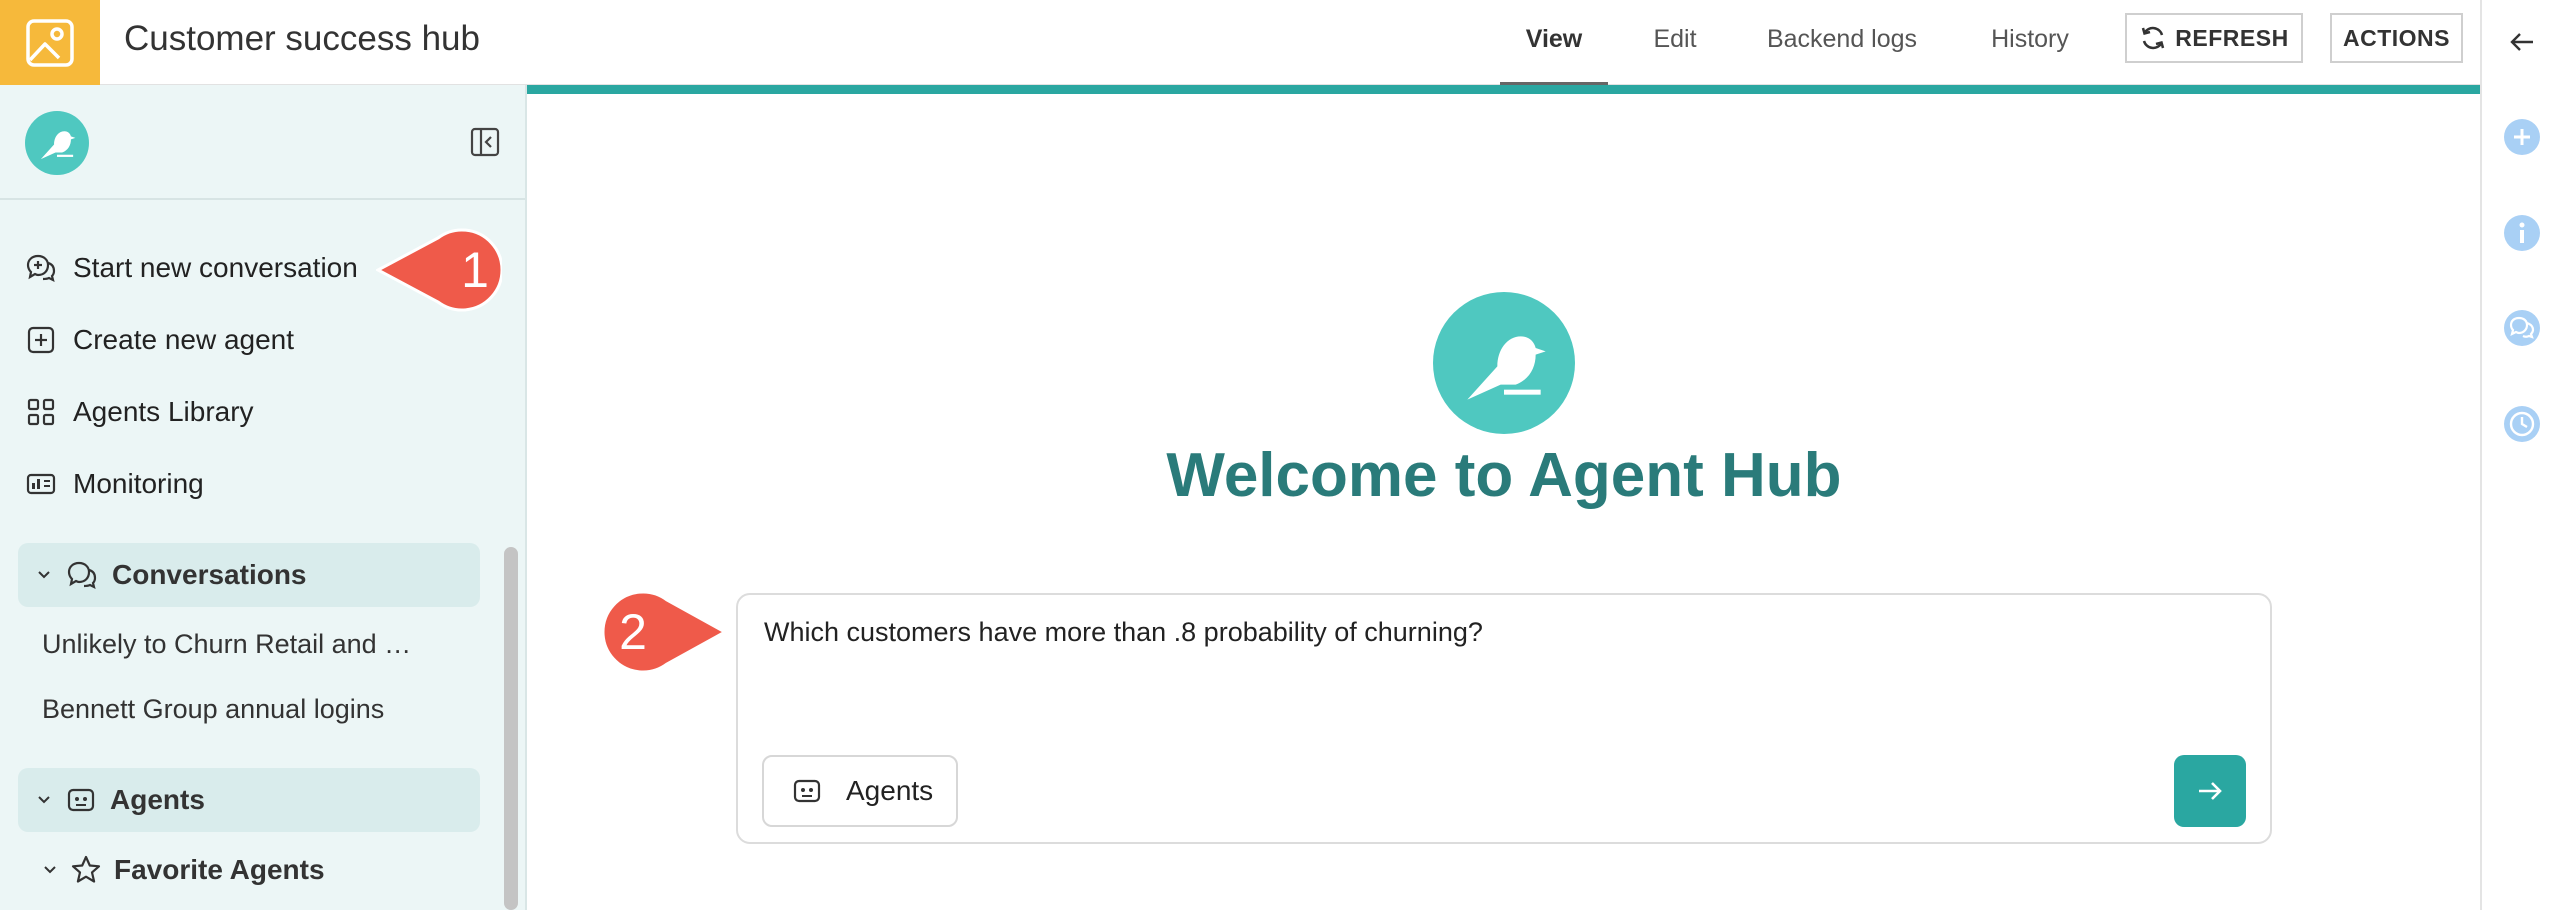 This screenshot has height=910, width=2560. I want to click on agents-section-toggle: Agents, so click(249, 800).